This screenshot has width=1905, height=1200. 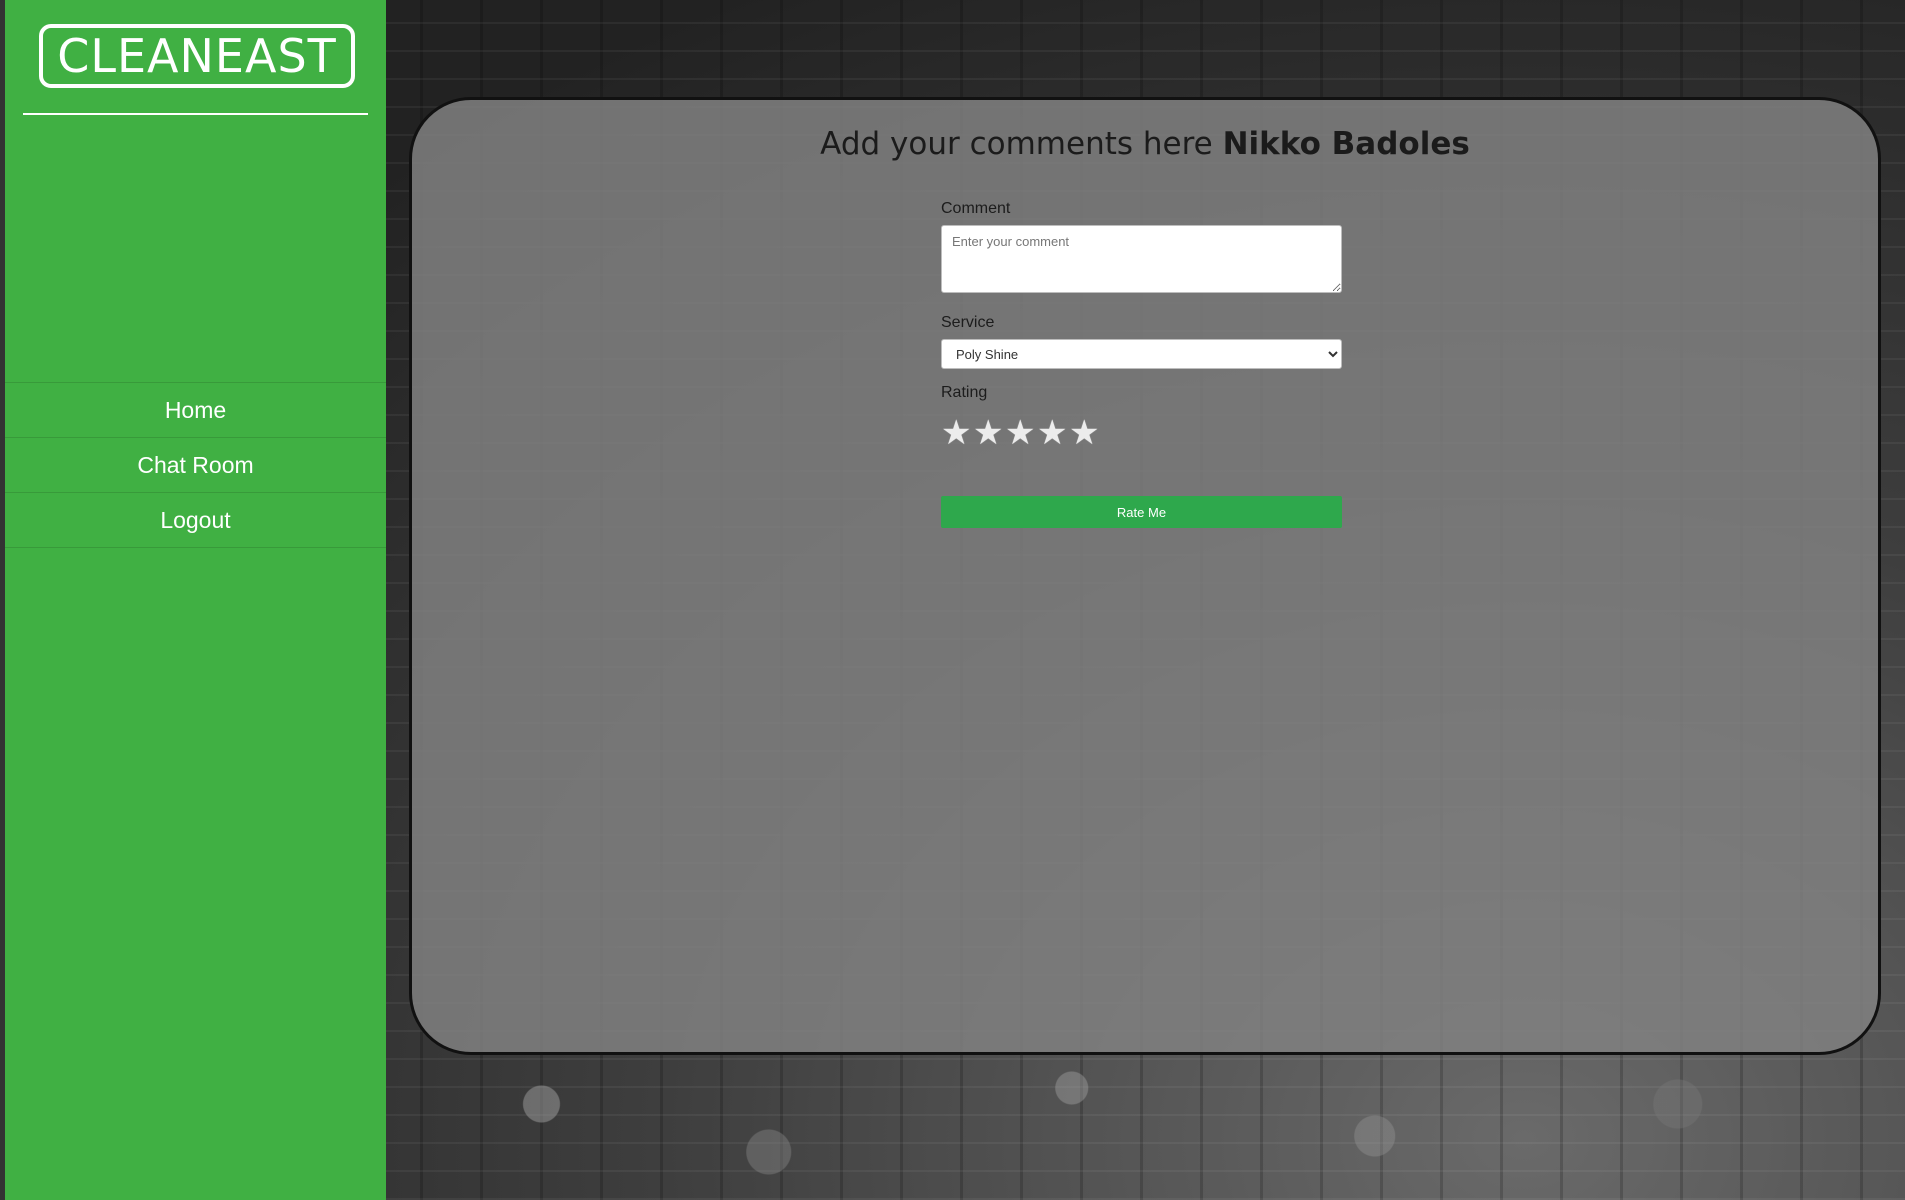 I want to click on sidebar-nav: Home Chat Room Logout, so click(x=195, y=465).